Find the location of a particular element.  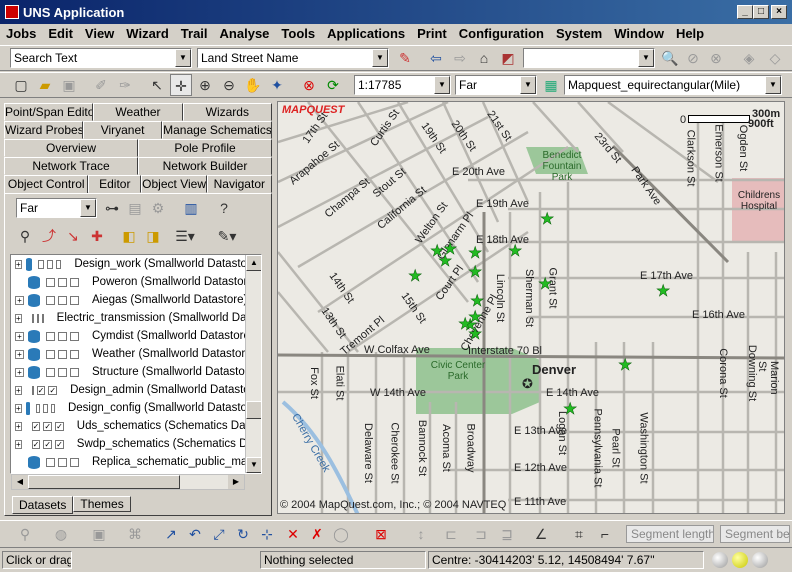

search-go-icon: ✎ is located at coordinates (405, 58).